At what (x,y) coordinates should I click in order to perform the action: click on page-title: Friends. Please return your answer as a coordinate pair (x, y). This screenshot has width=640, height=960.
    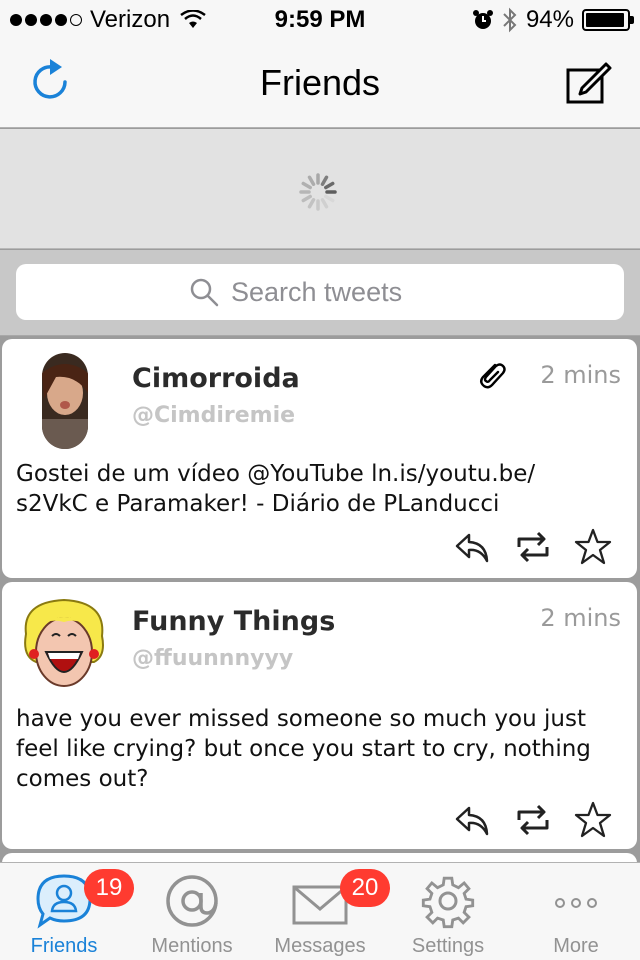
    Looking at the image, I should click on (320, 82).